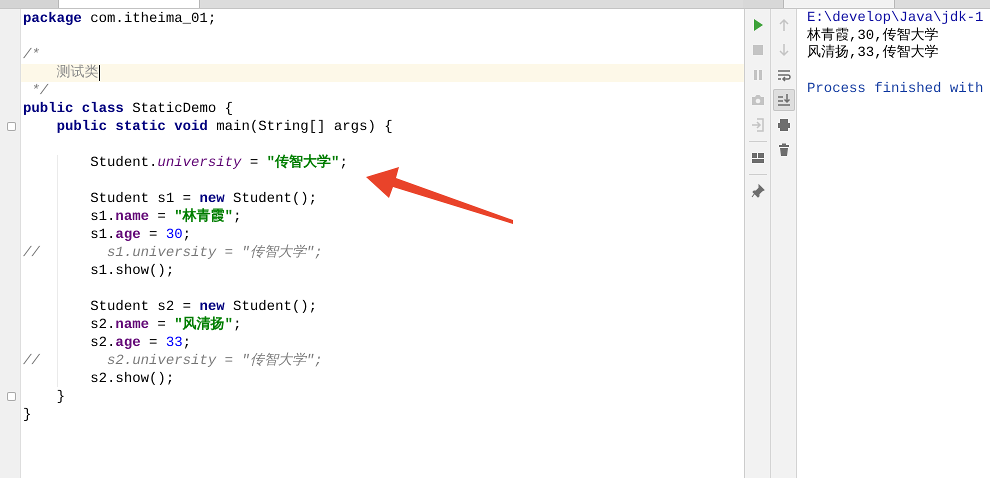  Describe the element at coordinates (203, 307) in the screenshot. I see `code-line: Student s2 = new Student();` at that location.